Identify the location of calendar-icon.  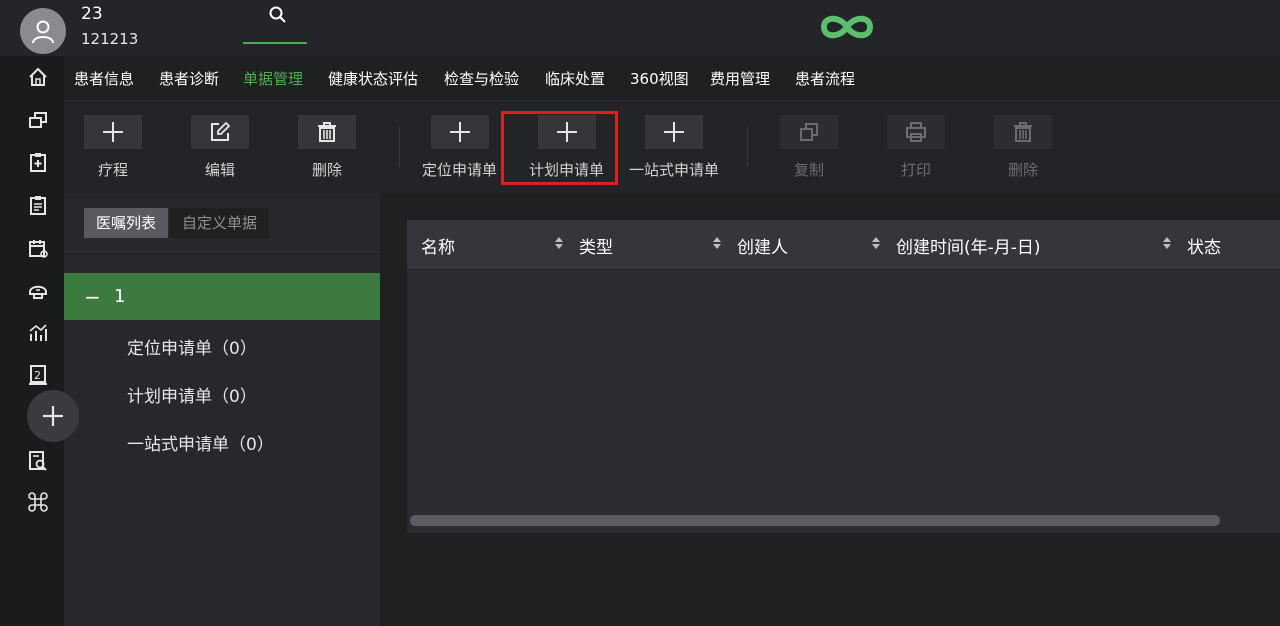
(38, 248).